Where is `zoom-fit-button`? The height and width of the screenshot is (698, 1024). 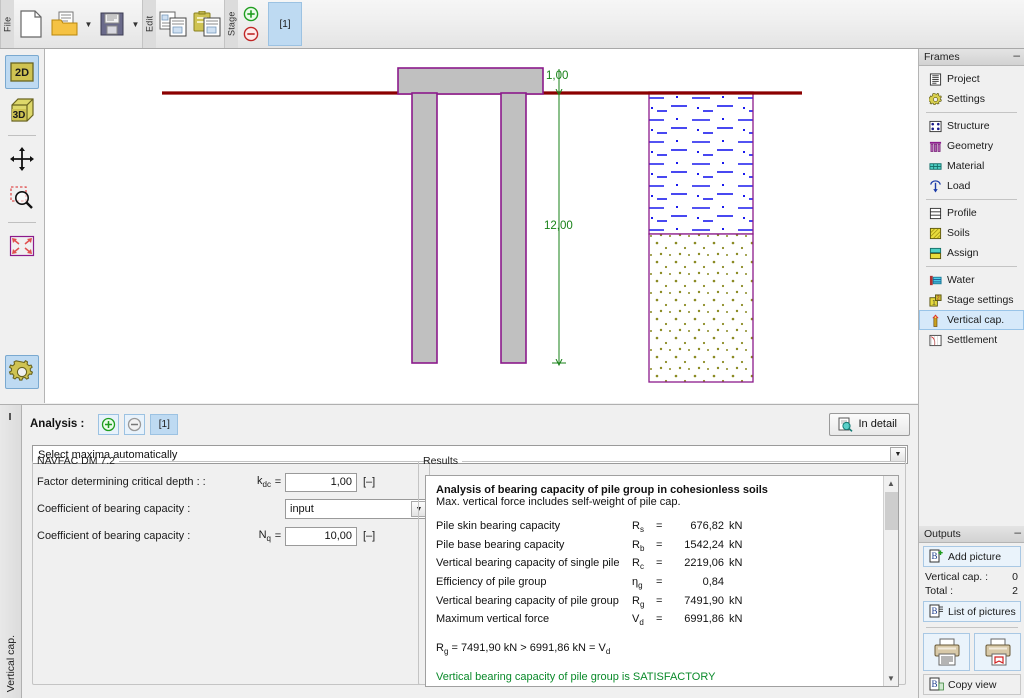
zoom-fit-button is located at coordinates (22, 246).